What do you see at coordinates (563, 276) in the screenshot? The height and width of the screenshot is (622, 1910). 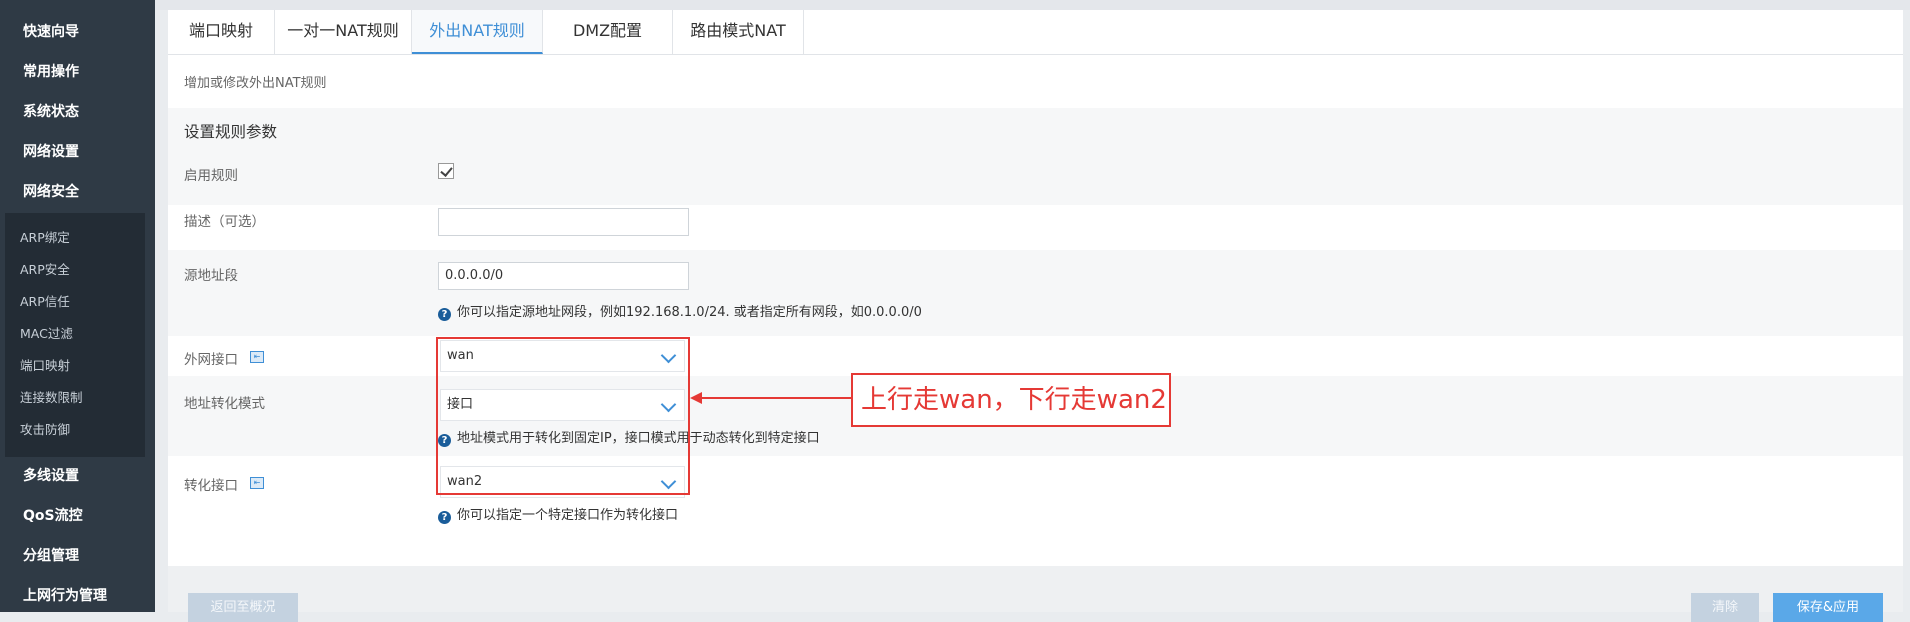 I see `src-input: 0.0.0.0/0` at bounding box center [563, 276].